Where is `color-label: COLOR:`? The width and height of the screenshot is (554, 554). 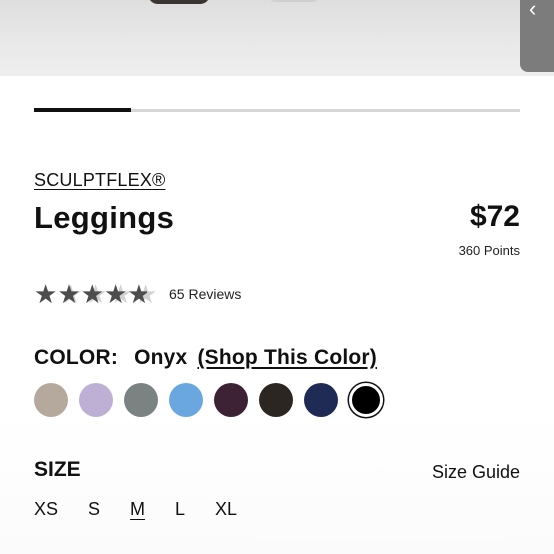
color-label: COLOR: is located at coordinates (76, 357).